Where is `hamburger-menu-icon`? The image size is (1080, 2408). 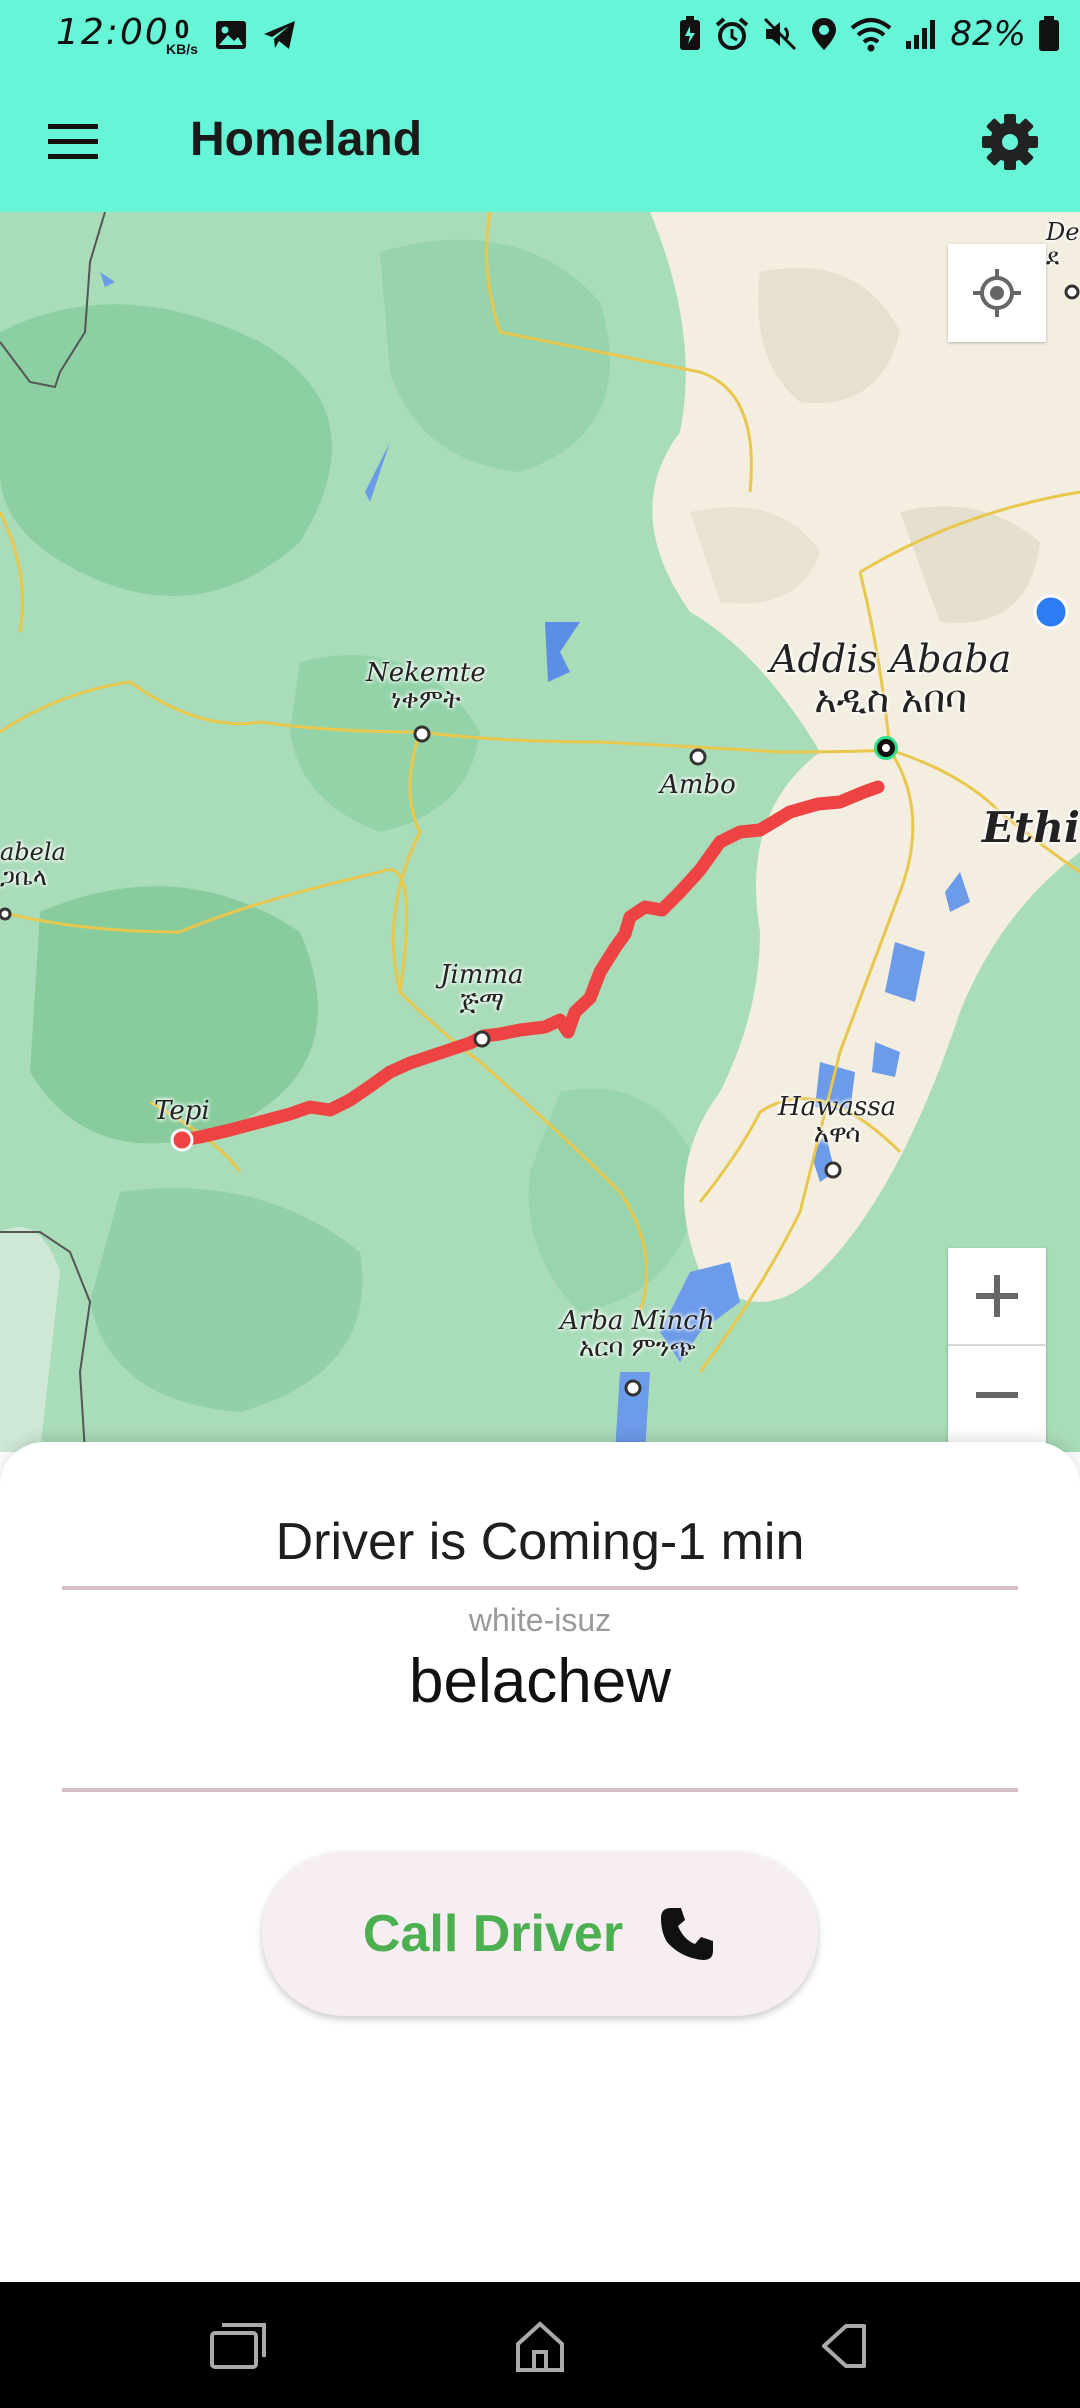 hamburger-menu-icon is located at coordinates (73, 141).